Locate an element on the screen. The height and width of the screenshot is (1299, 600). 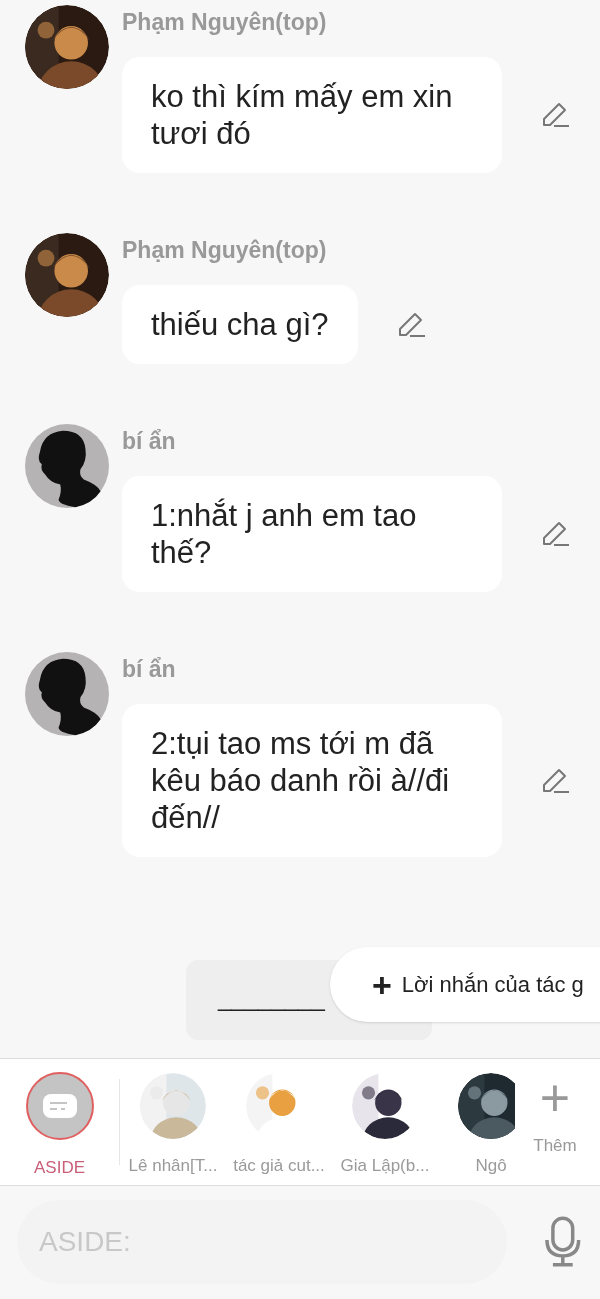
message-bubble: ko thì kím mấy em xin tươi đó is located at coordinates (312, 115).